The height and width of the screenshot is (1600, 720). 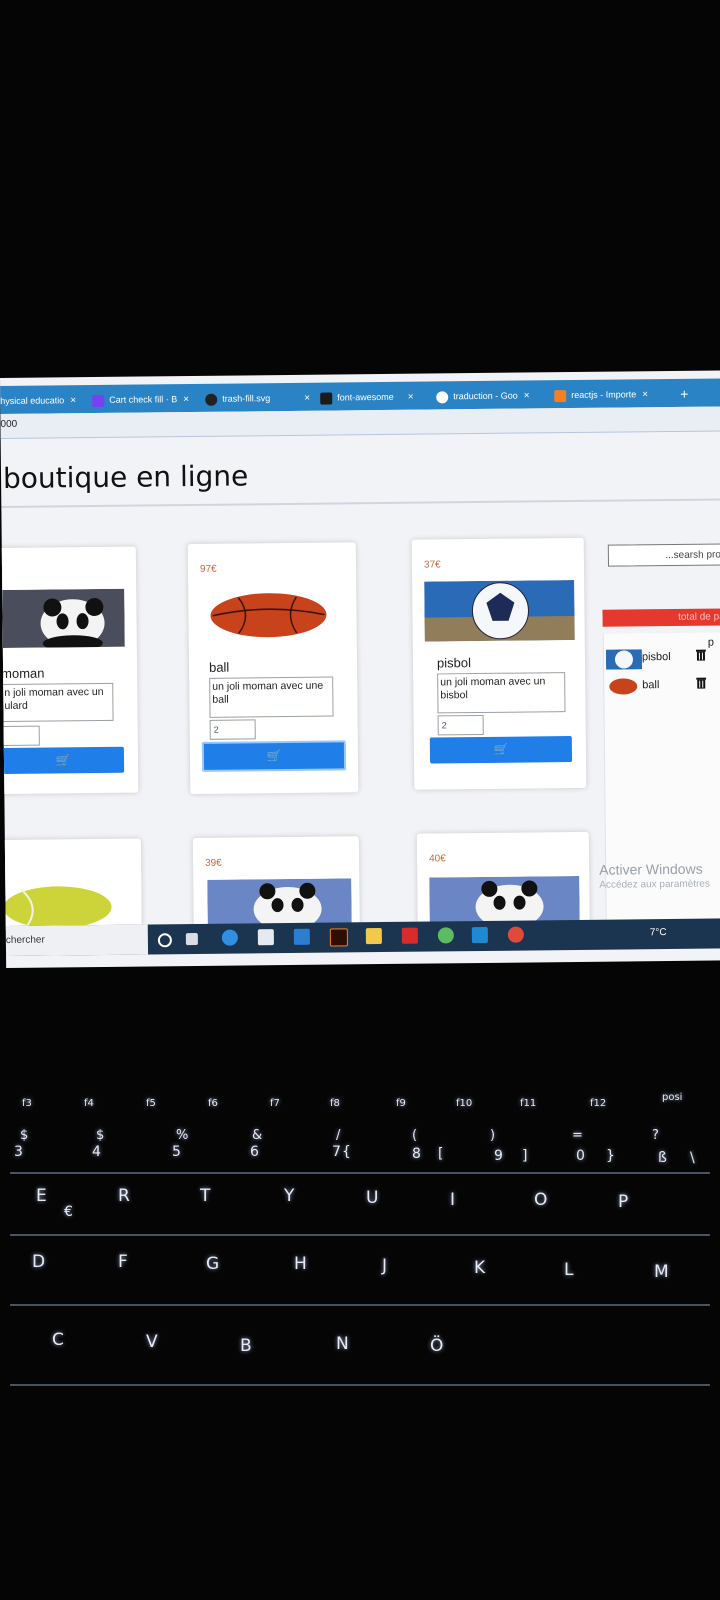 I want to click on task-view-icon, so click(x=191, y=939).